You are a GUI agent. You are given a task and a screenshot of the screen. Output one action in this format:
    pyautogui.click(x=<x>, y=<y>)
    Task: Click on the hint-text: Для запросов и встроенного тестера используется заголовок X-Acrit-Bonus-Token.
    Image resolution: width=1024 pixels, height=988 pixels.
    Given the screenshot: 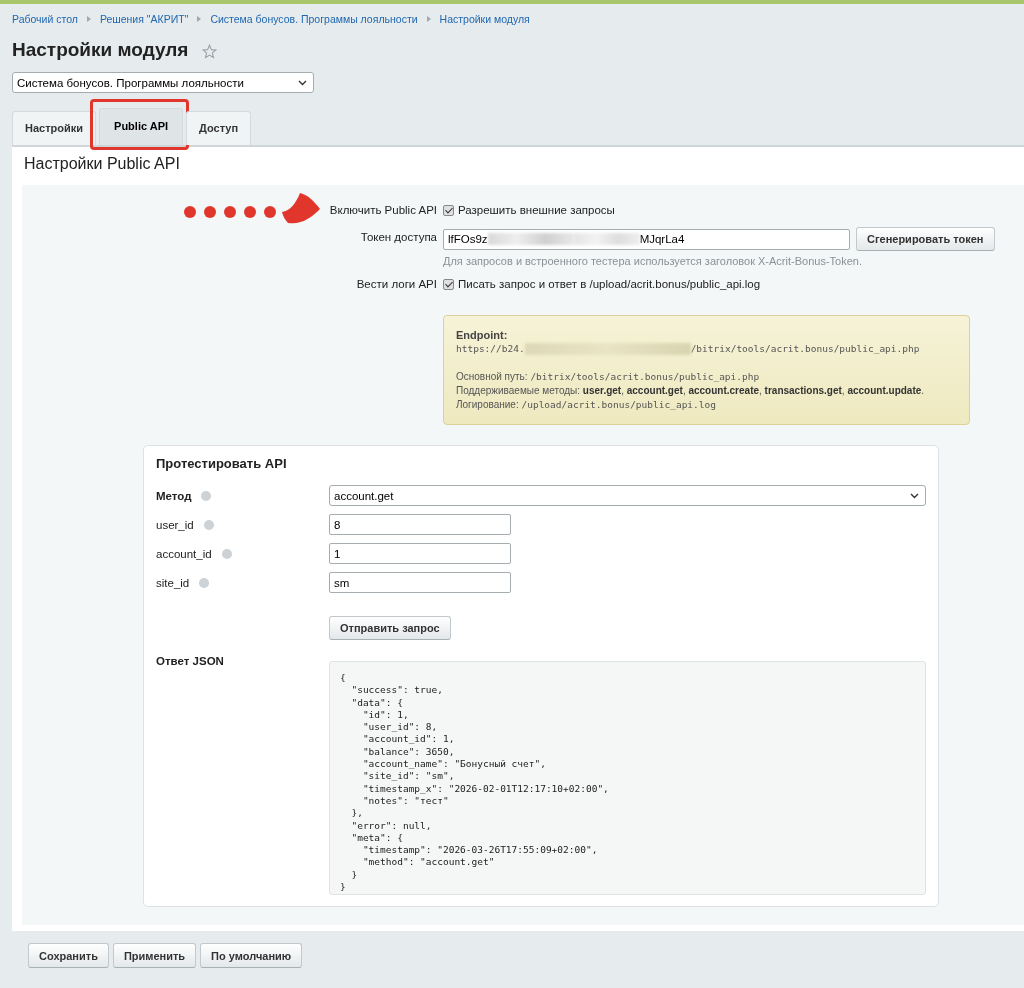 What is the action you would take?
    pyautogui.click(x=652, y=261)
    